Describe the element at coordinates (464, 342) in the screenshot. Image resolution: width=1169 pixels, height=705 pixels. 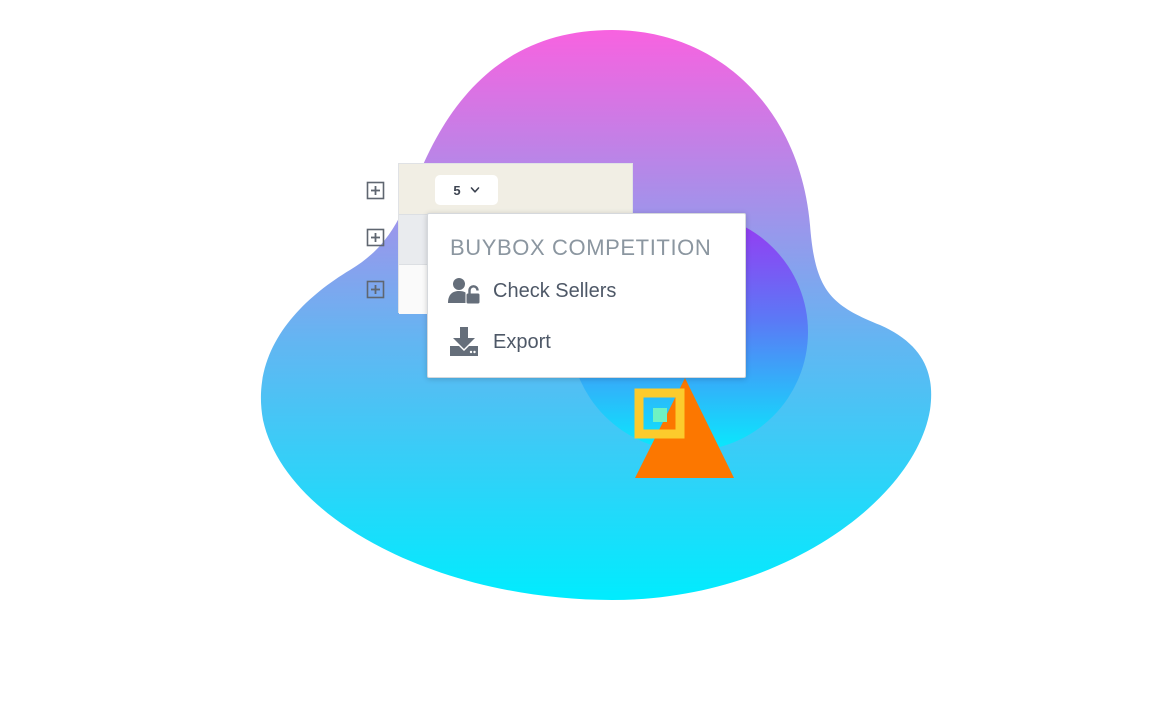
I see `download-icon` at that location.